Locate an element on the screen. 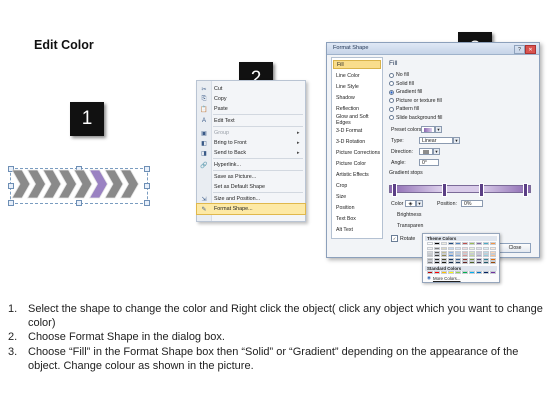 The width and height of the screenshot is (560, 420). category-picture-corrections: Picture Corrections is located at coordinates (357, 152).